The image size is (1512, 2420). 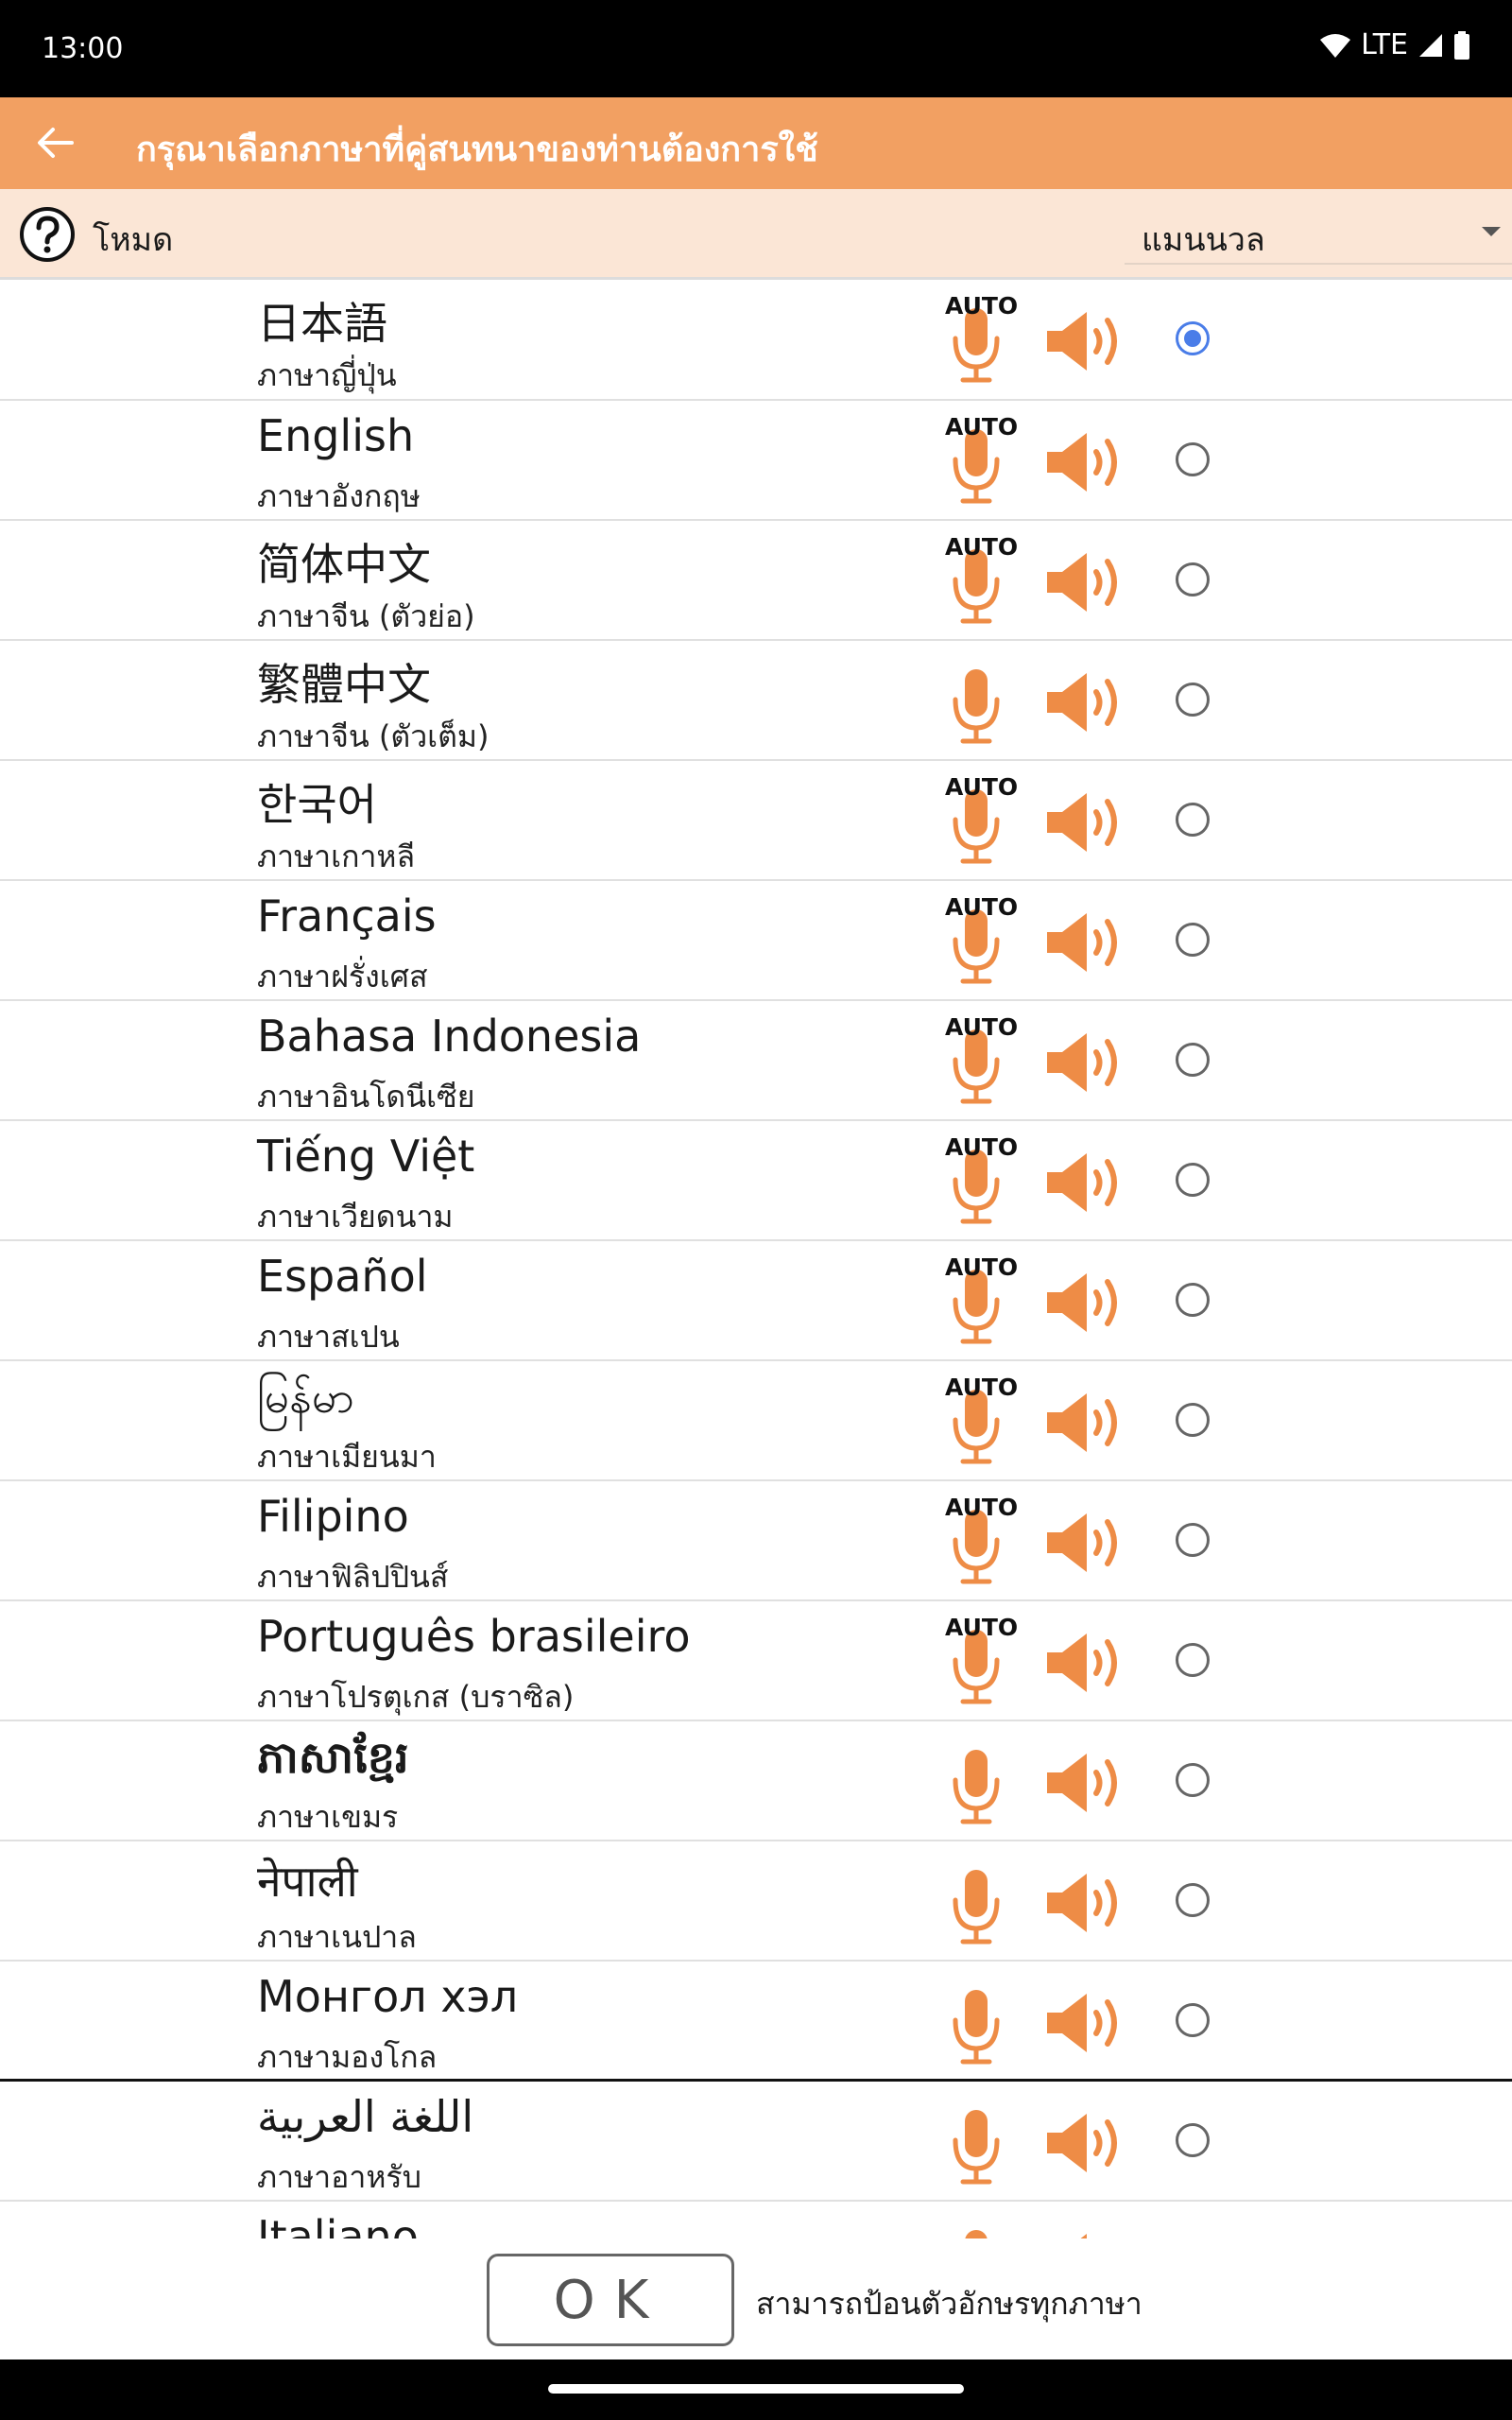 What do you see at coordinates (756, 2389) in the screenshot?
I see `home-handle` at bounding box center [756, 2389].